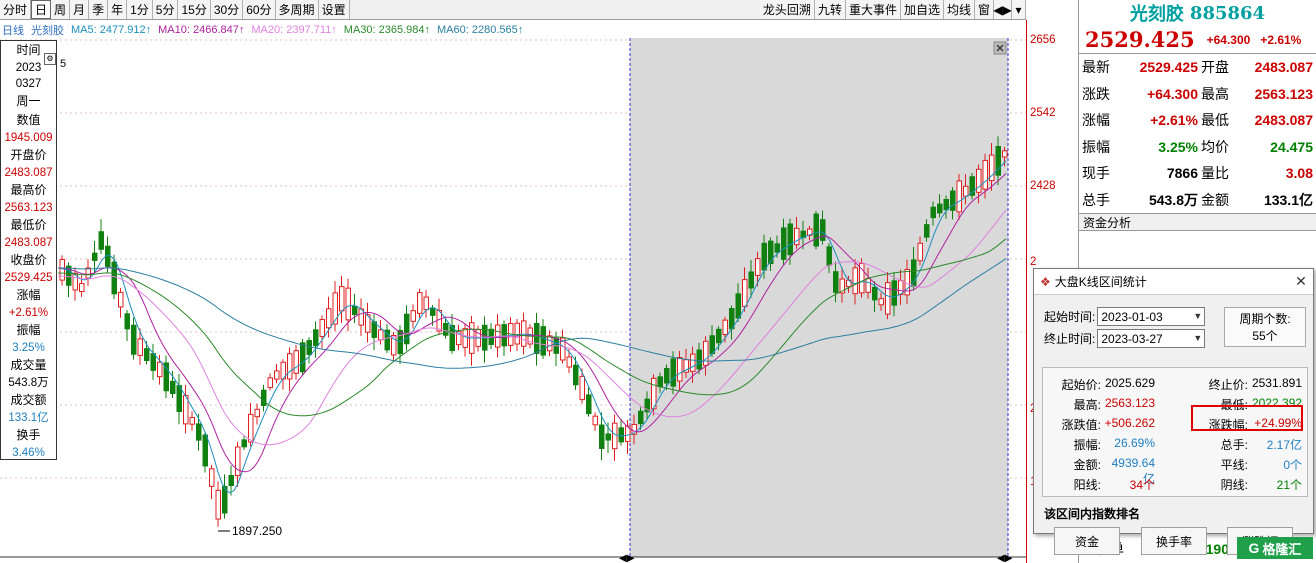  Describe the element at coordinates (118, 9) in the screenshot. I see `period-tab-5: 年` at that location.